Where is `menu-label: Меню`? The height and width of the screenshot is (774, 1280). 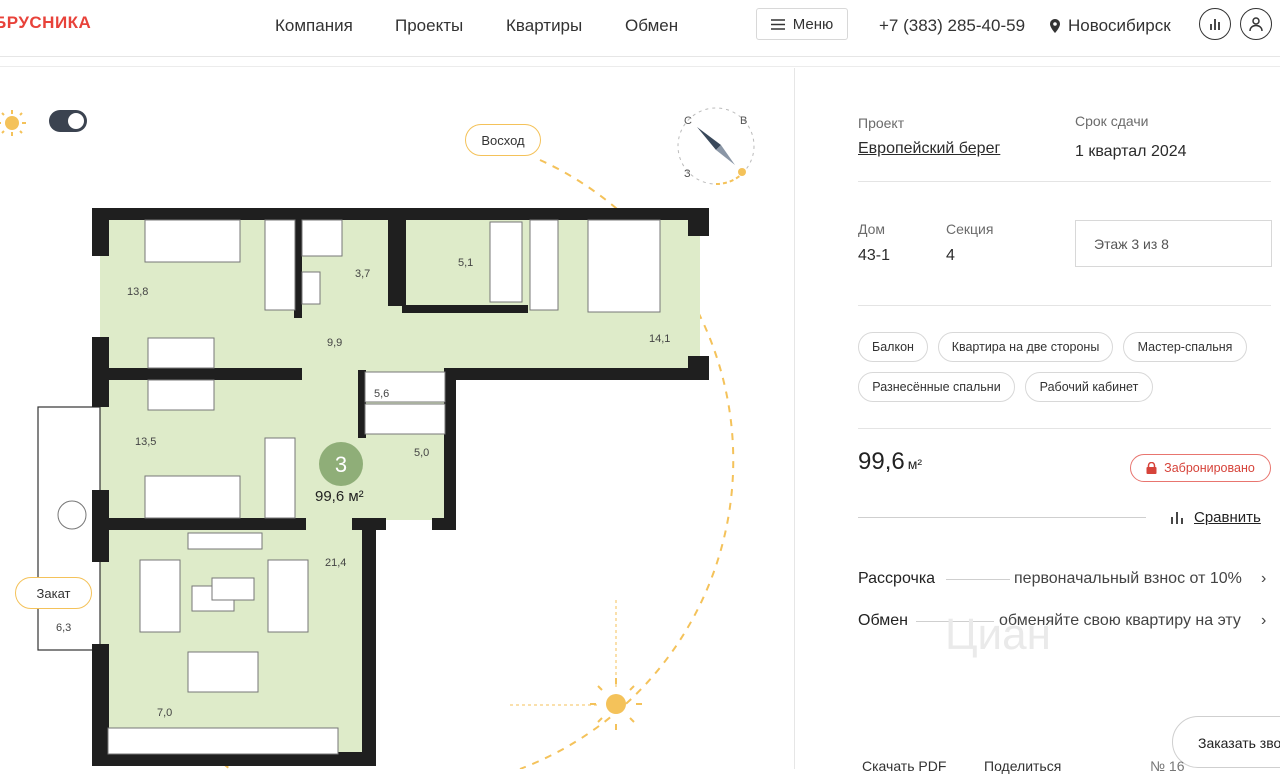
menu-label: Меню is located at coordinates (813, 24).